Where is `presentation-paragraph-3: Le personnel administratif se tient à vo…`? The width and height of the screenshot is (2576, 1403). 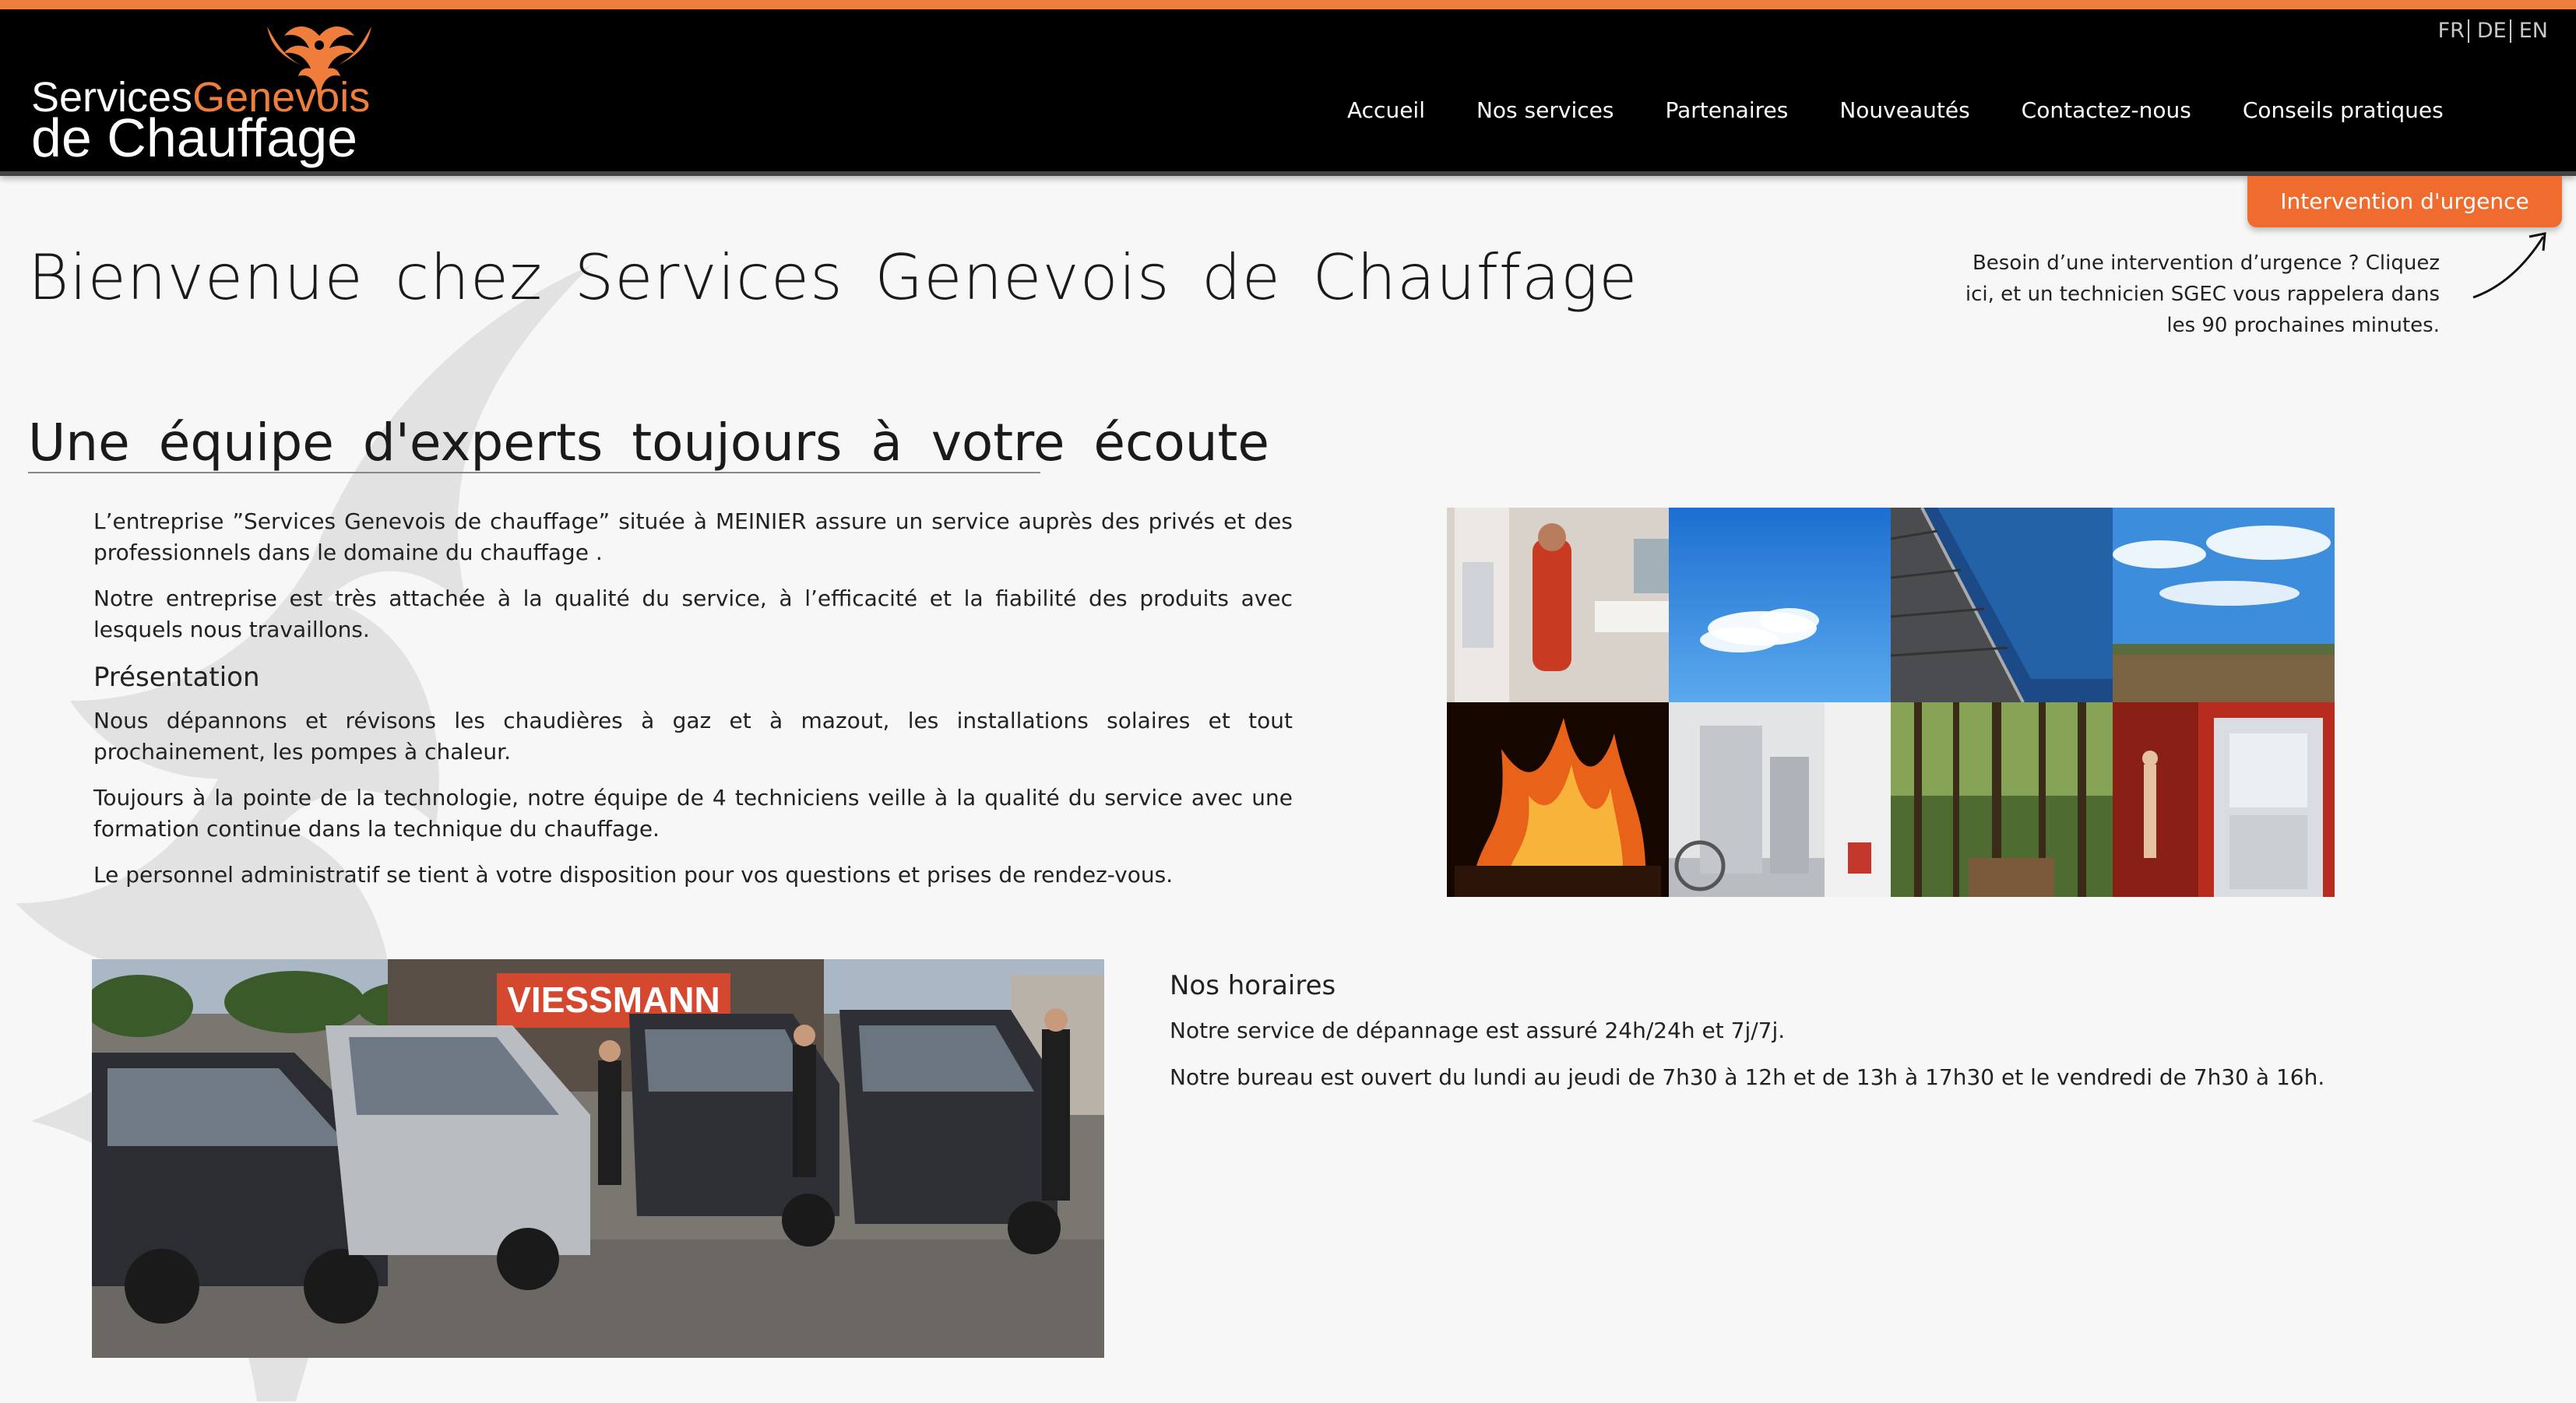
presentation-paragraph-3: Le personnel administratif se tient à vo… is located at coordinates (633, 875).